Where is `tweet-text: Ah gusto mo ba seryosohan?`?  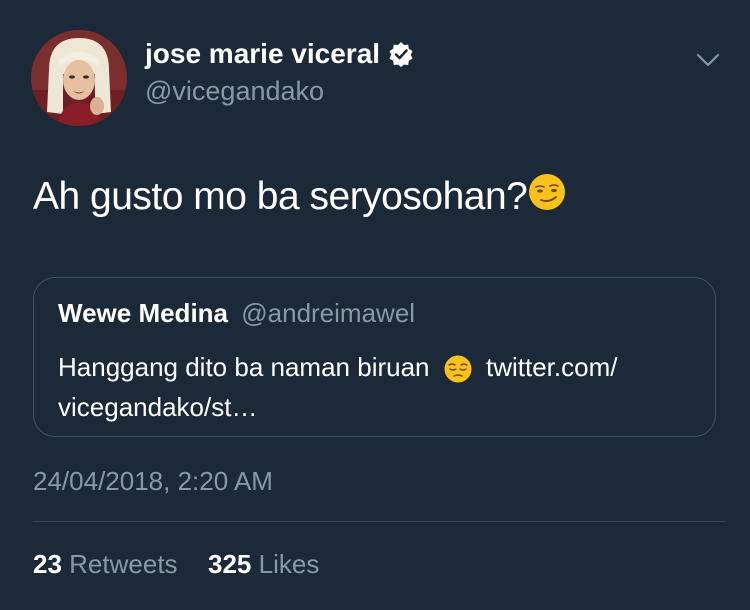
tweet-text: Ah gusto mo ba seryosohan? is located at coordinates (300, 197).